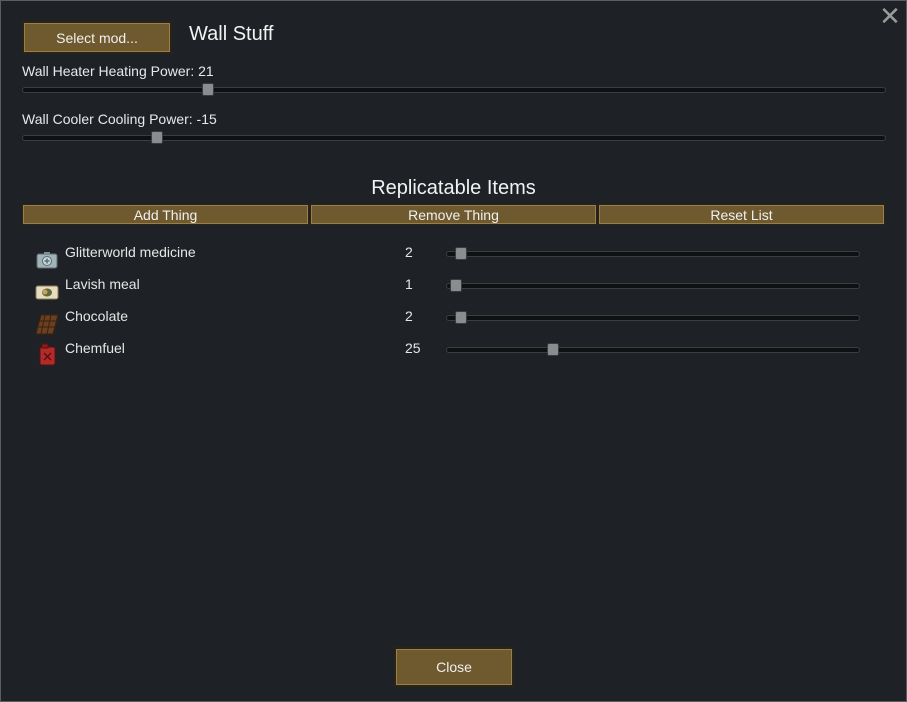  I want to click on replicatable-items-title: Replicatable Items, so click(453, 188).